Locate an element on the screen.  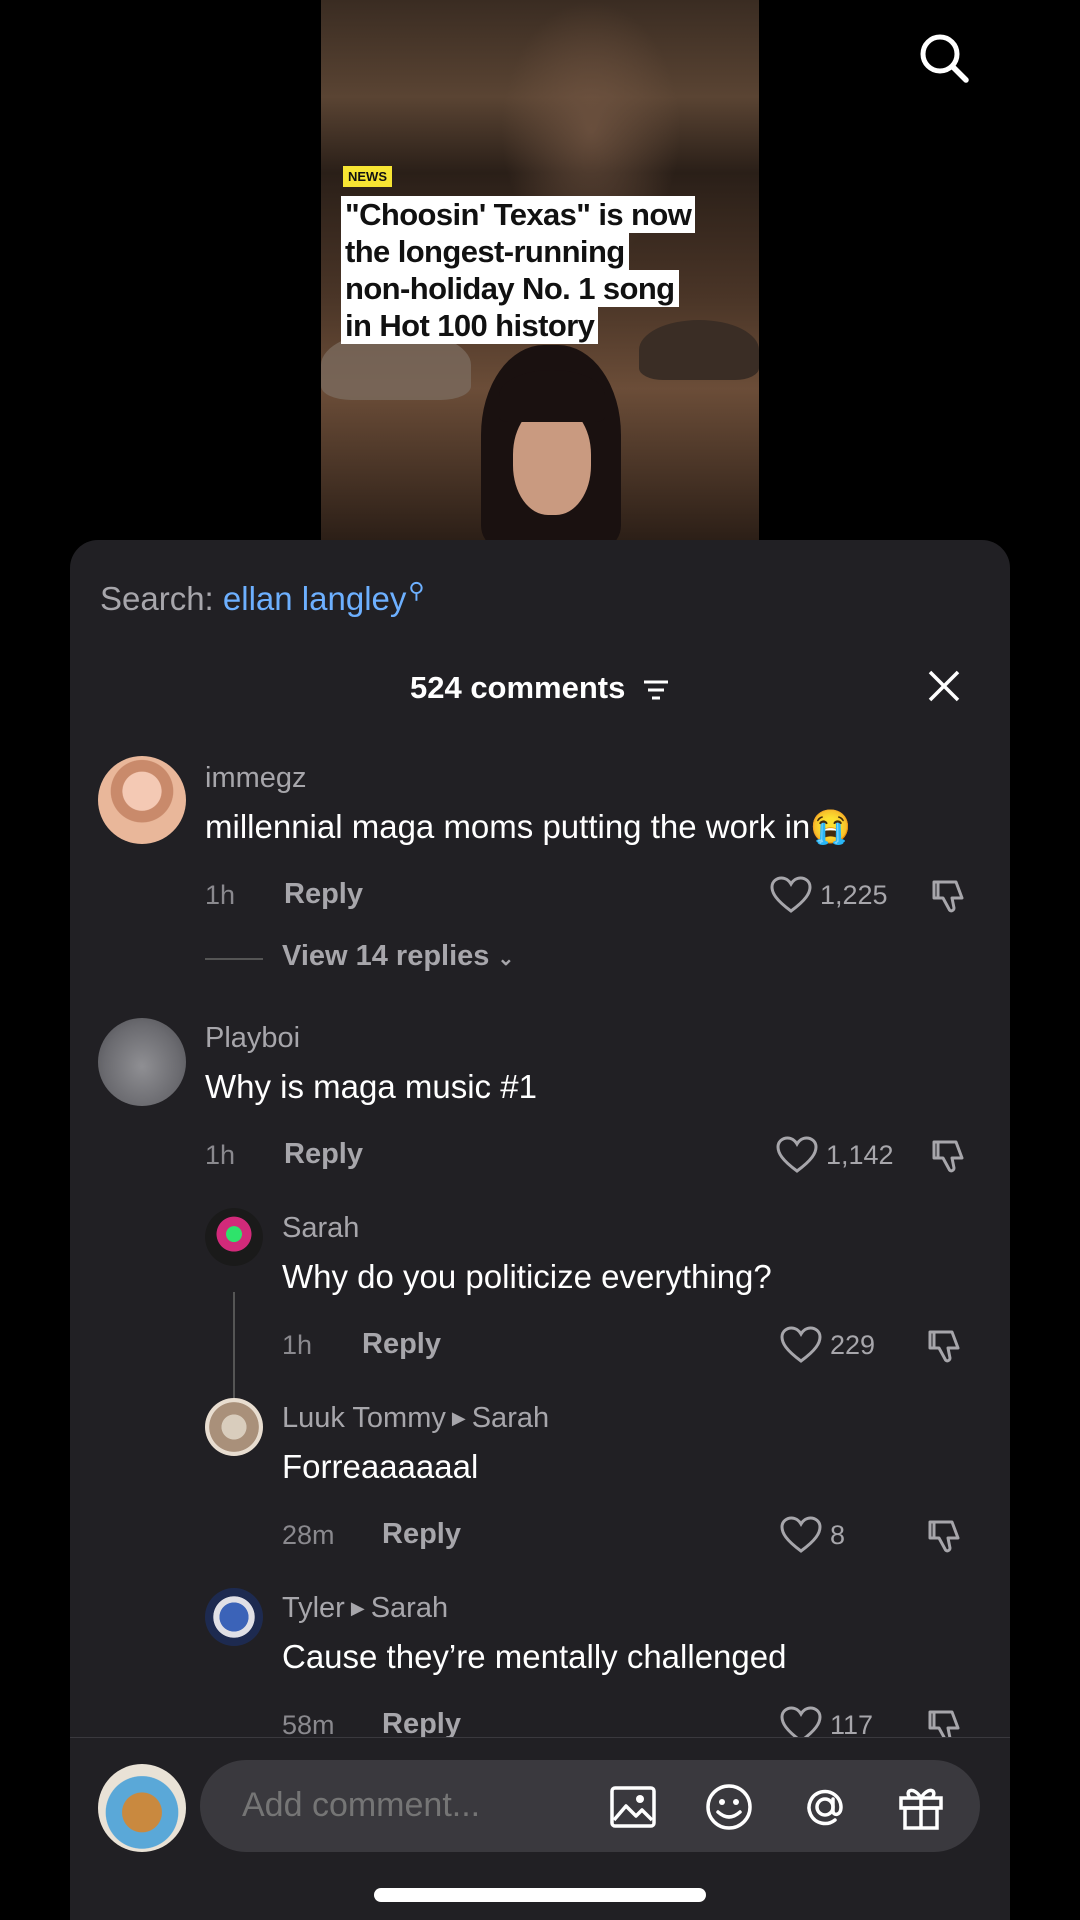
video-figure is located at coordinates (552, 396).